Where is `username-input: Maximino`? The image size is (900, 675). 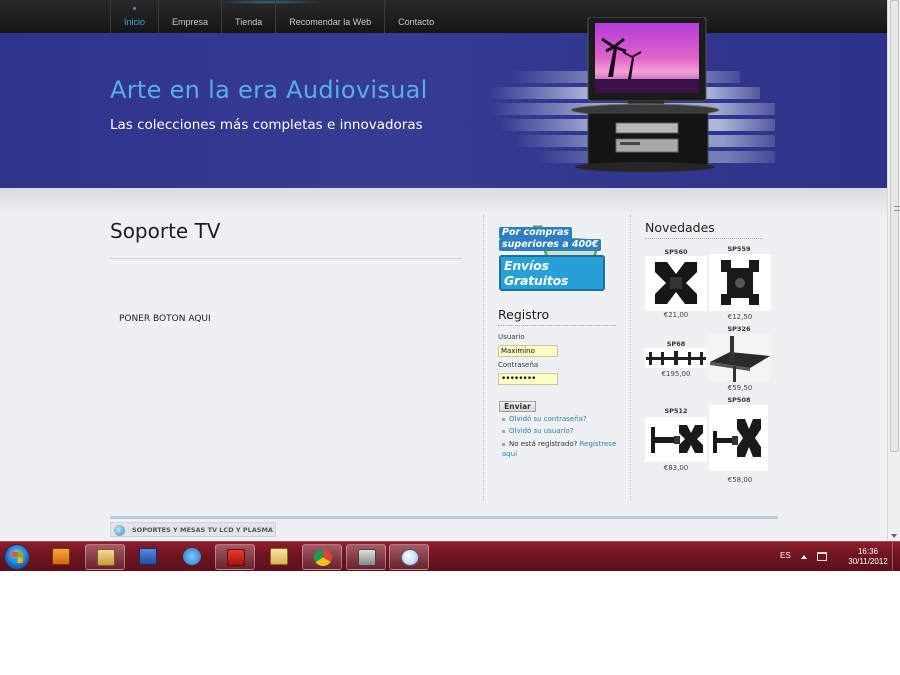
username-input: Maximino is located at coordinates (528, 351).